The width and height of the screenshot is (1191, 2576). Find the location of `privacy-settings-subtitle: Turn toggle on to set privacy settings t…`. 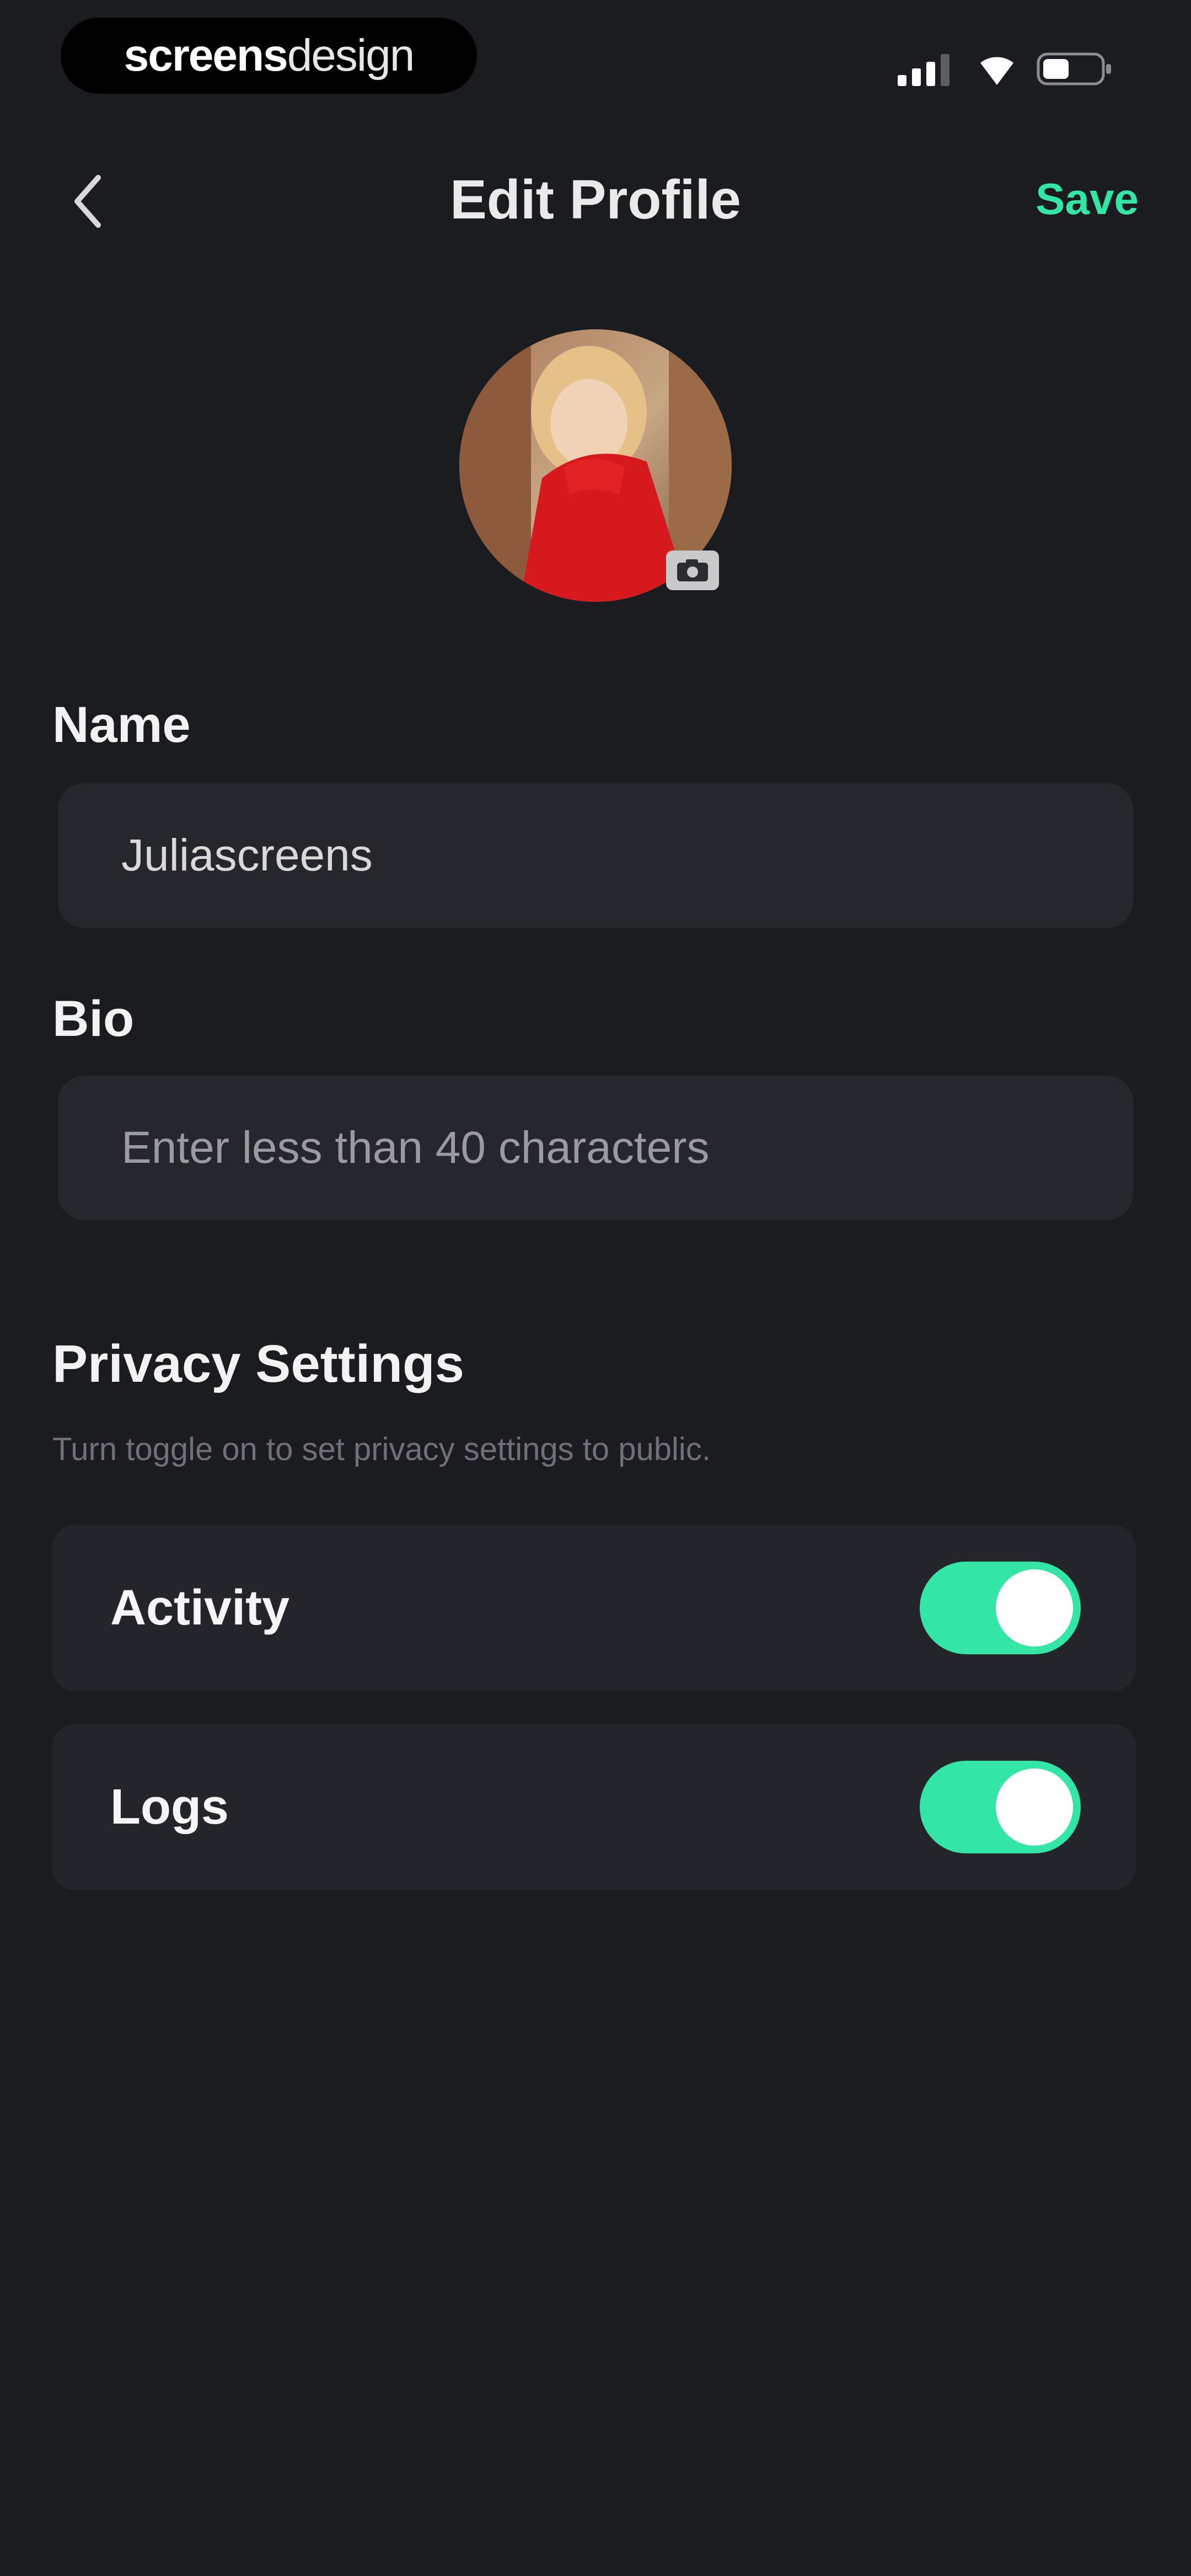

privacy-settings-subtitle: Turn toggle on to set privacy settings t… is located at coordinates (382, 1449).